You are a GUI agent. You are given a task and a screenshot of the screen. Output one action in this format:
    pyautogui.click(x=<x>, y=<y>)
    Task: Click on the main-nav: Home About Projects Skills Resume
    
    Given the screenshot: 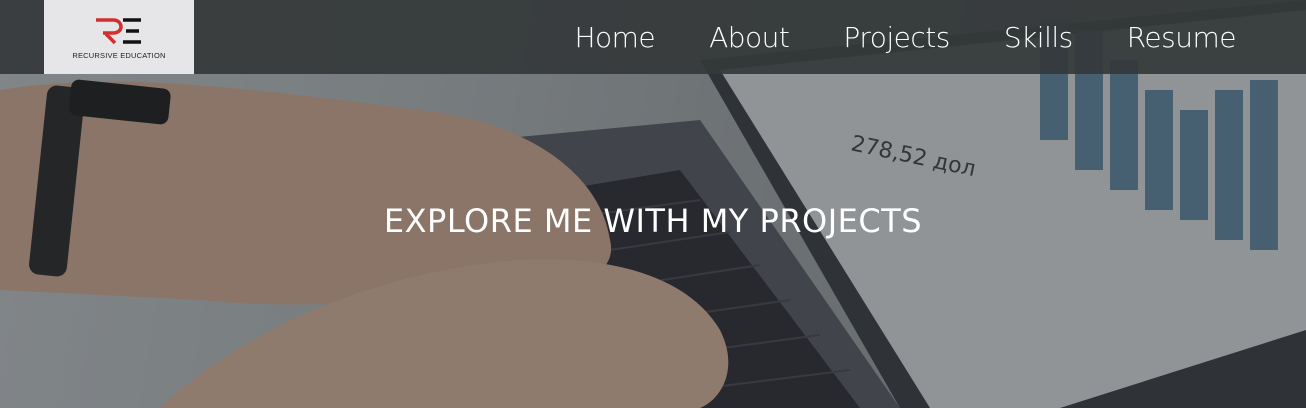 What is the action you would take?
    pyautogui.click(x=905, y=37)
    